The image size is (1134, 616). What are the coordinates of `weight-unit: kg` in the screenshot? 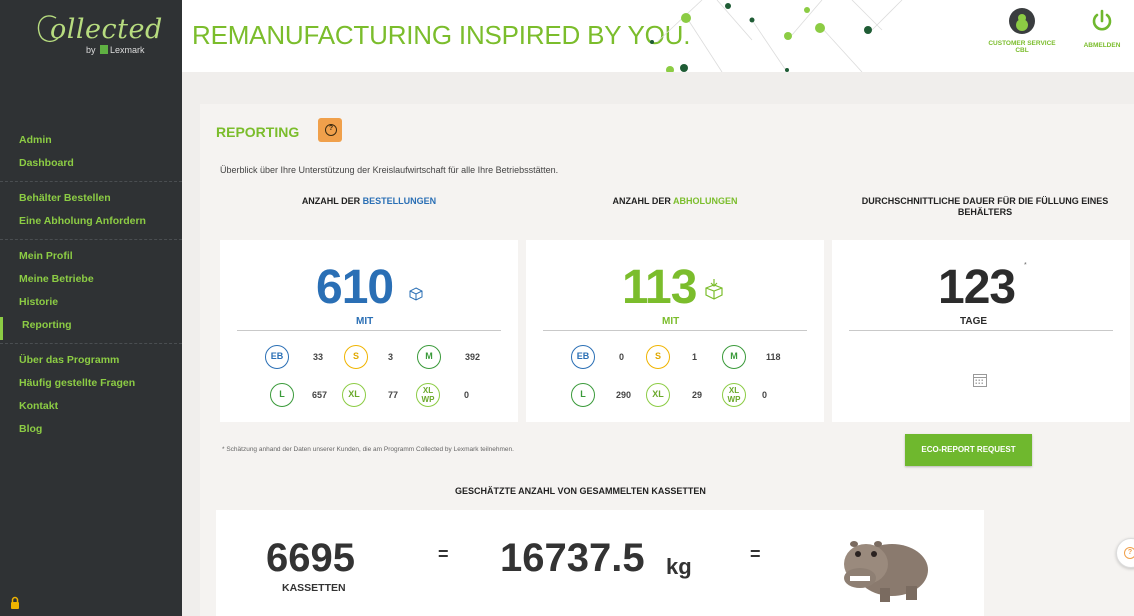 It's located at (679, 566).